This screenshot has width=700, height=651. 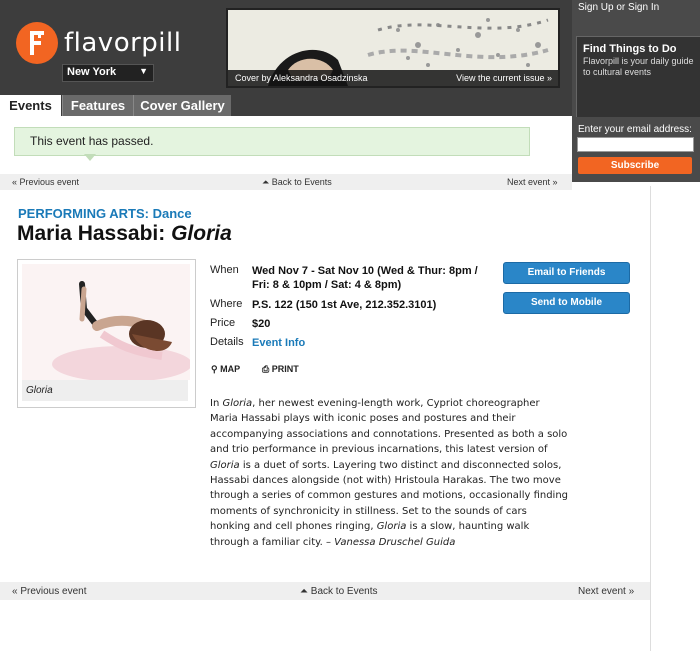 I want to click on sign-in-link: Sign Up or Sign In, so click(x=618, y=7).